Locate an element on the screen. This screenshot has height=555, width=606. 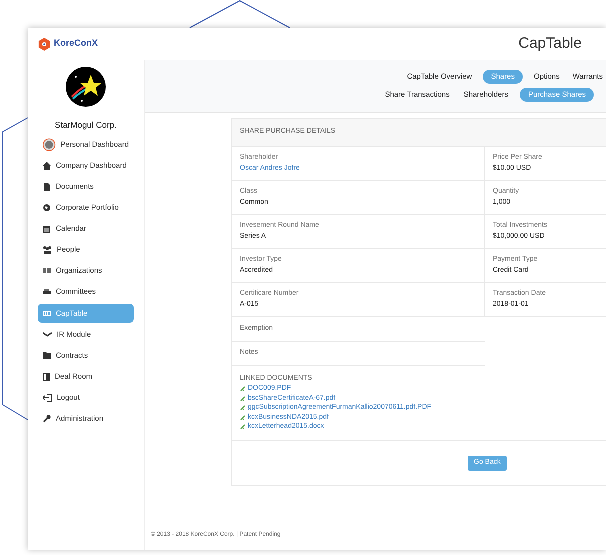
tray-icon is located at coordinates (47, 291).